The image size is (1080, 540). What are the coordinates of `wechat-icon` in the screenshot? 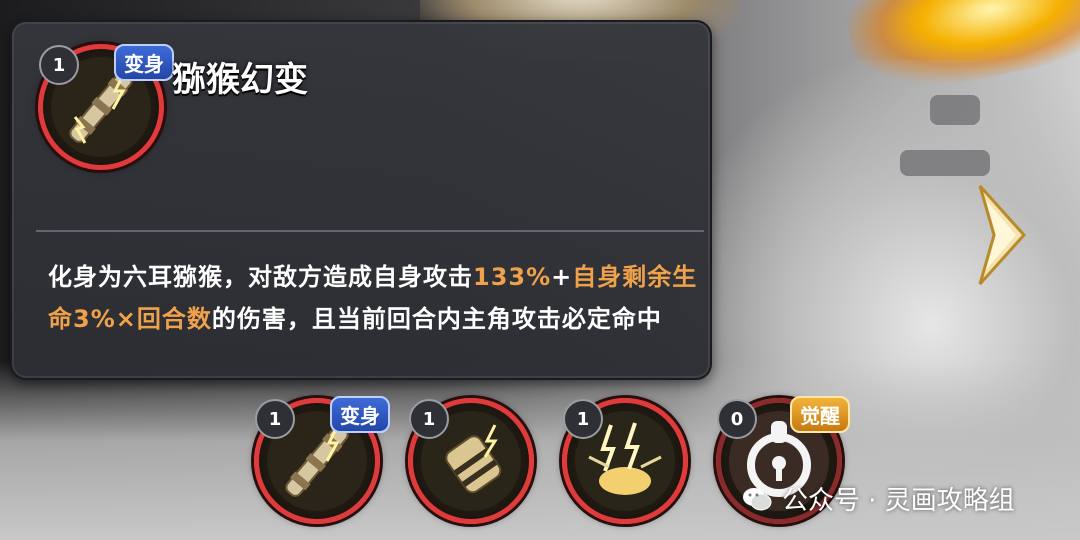 It's located at (757, 498).